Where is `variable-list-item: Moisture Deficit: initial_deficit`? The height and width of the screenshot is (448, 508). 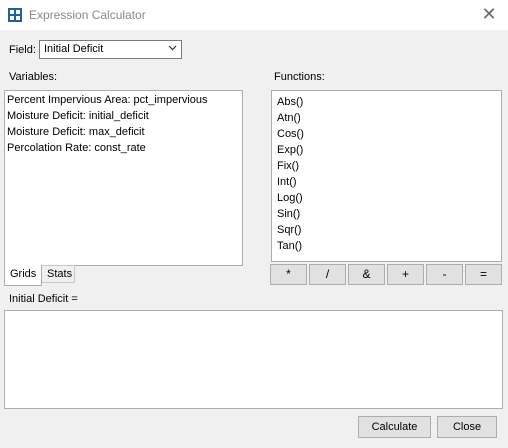 variable-list-item: Moisture Deficit: initial_deficit is located at coordinates (123, 116).